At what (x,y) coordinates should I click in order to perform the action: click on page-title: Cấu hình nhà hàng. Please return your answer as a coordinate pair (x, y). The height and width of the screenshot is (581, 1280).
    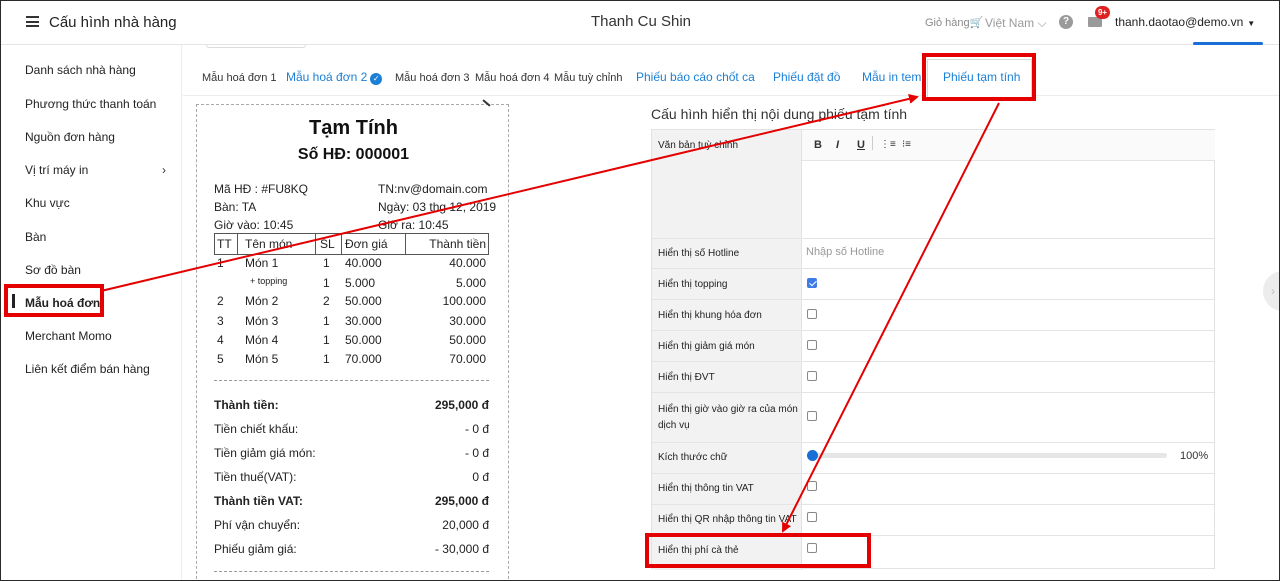
    Looking at the image, I should click on (113, 22).